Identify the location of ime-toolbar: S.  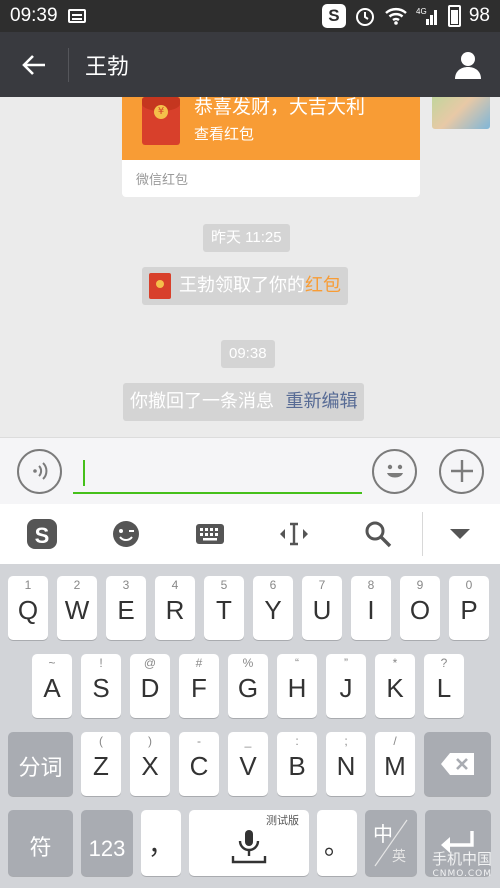
(250, 534).